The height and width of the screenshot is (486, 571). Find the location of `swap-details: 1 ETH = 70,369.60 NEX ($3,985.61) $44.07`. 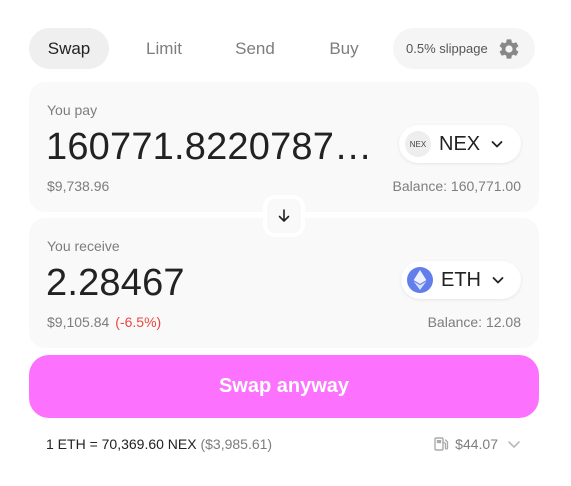

swap-details: 1 ETH = 70,369.60 NEX ($3,985.61) $44.07 is located at coordinates (284, 446).